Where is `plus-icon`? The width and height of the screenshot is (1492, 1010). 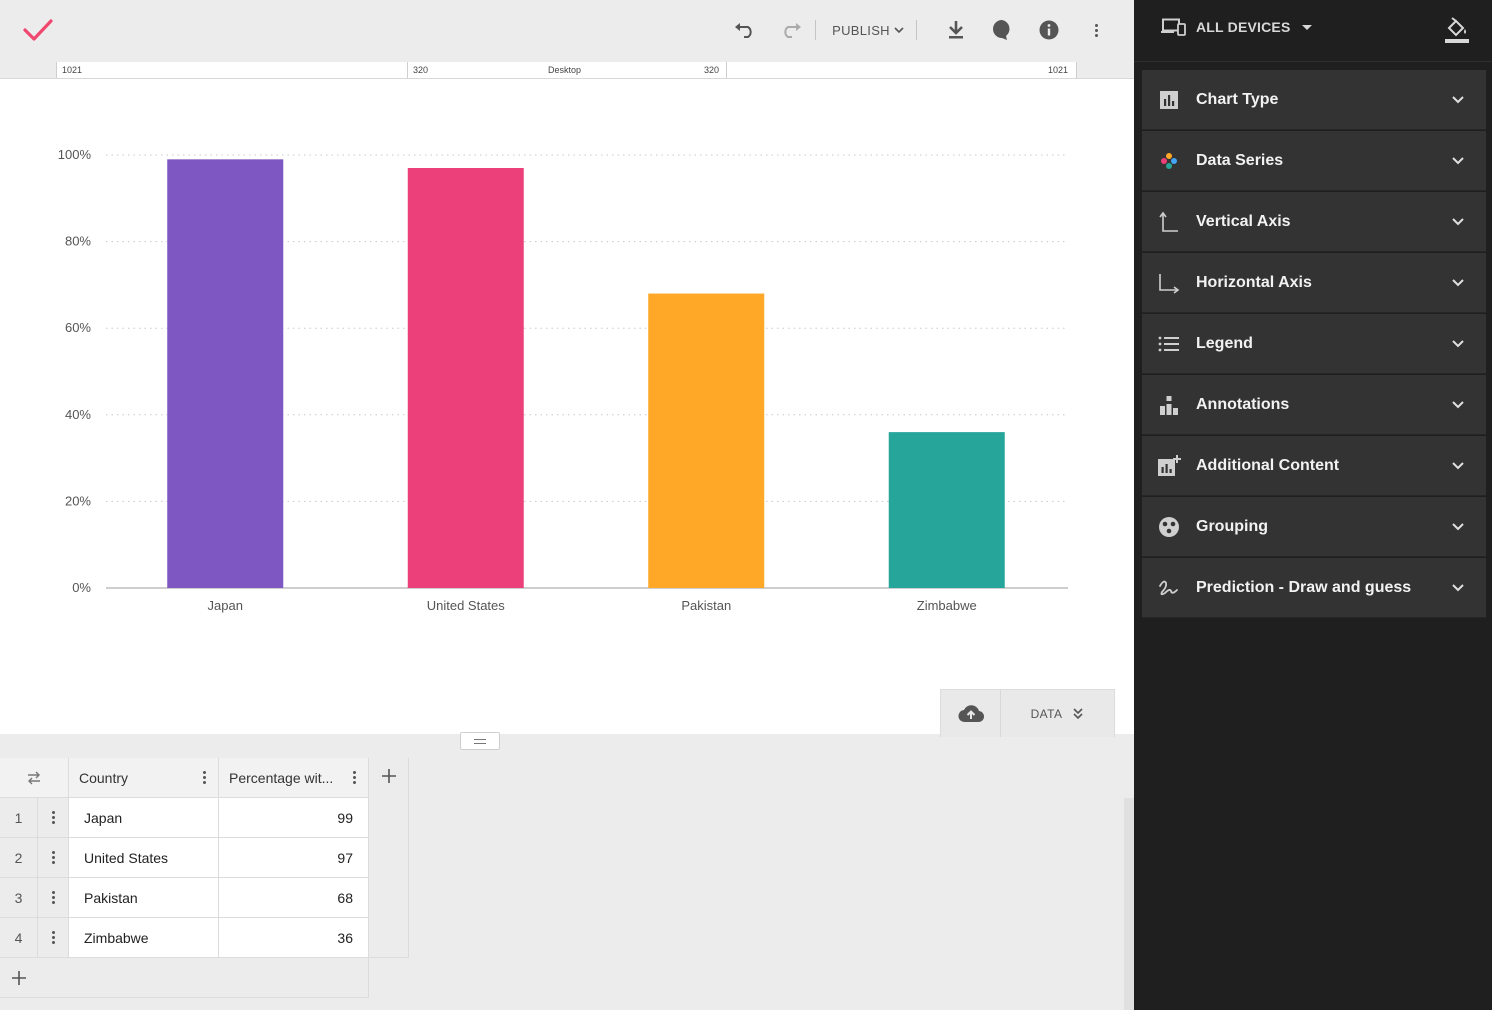 plus-icon is located at coordinates (388, 776).